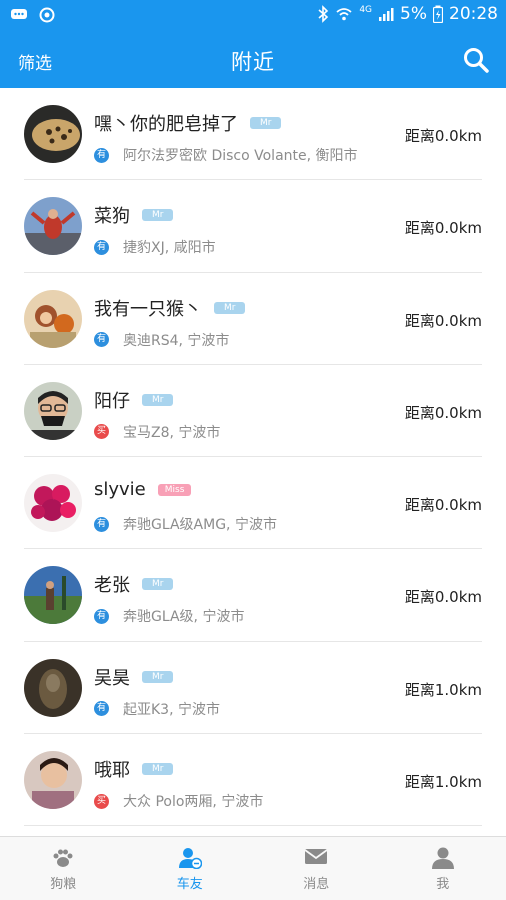 This screenshot has width=506, height=900. What do you see at coordinates (344, 14) in the screenshot?
I see `wifi-icon` at bounding box center [344, 14].